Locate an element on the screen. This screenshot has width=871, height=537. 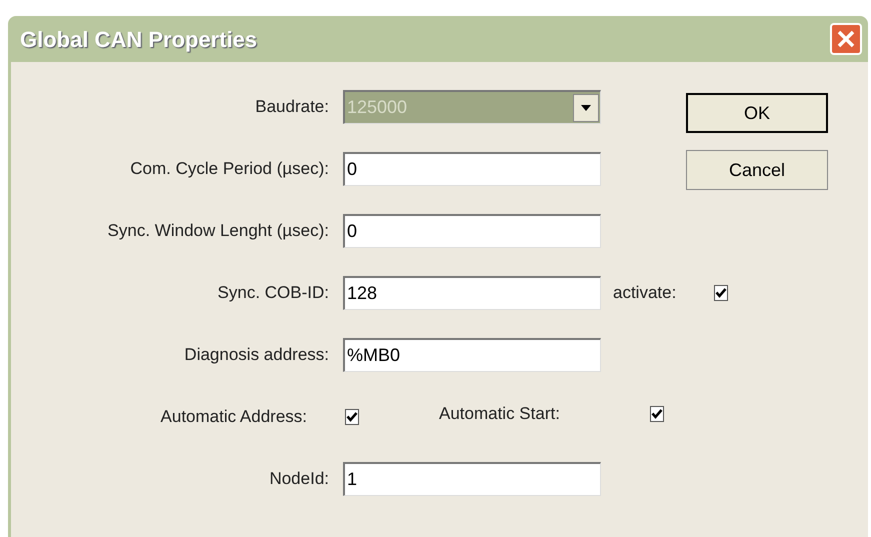
field-label: Automatic Start: is located at coordinates (499, 414).